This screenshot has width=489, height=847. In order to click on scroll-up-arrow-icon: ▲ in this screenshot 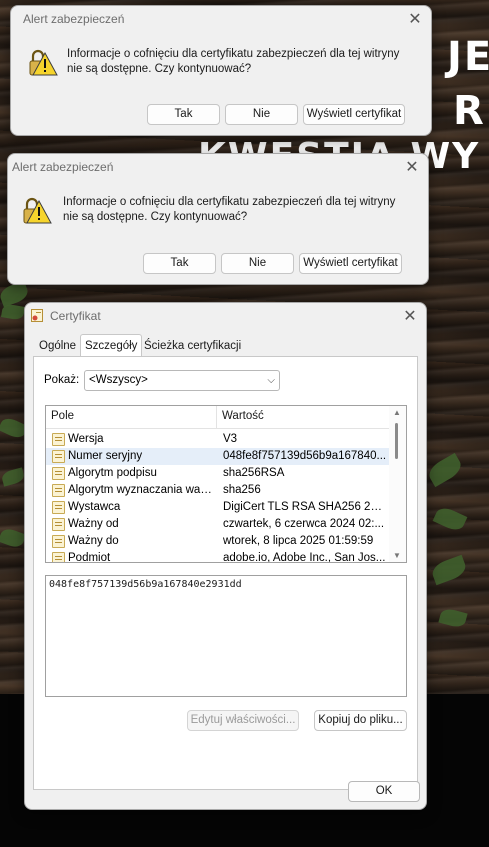, I will do `click(397, 412)`.